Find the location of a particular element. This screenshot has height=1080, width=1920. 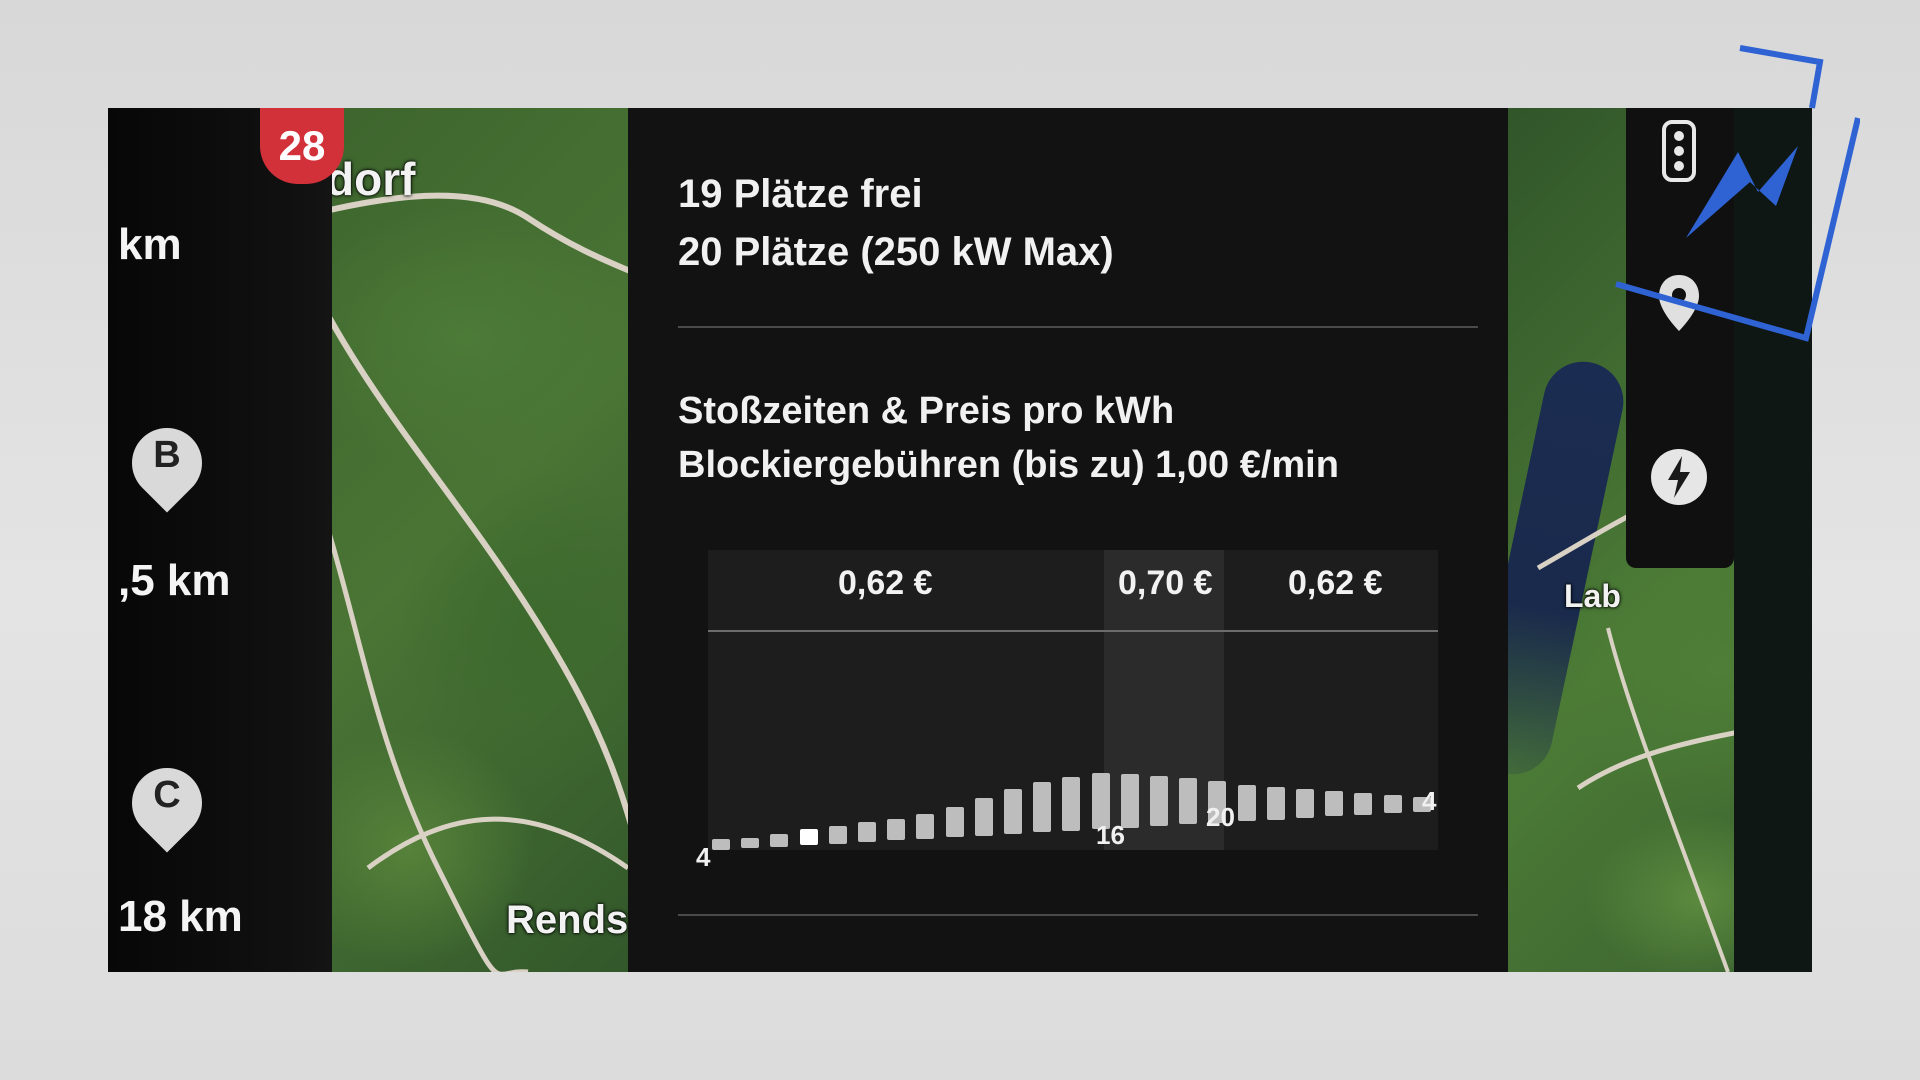

hour-label: 20 is located at coordinates (1220, 817).